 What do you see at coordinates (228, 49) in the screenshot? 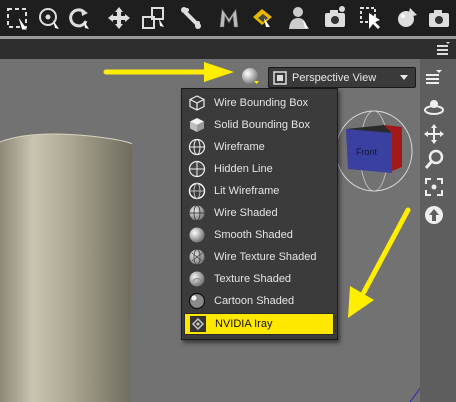
I see `pane-header` at bounding box center [228, 49].